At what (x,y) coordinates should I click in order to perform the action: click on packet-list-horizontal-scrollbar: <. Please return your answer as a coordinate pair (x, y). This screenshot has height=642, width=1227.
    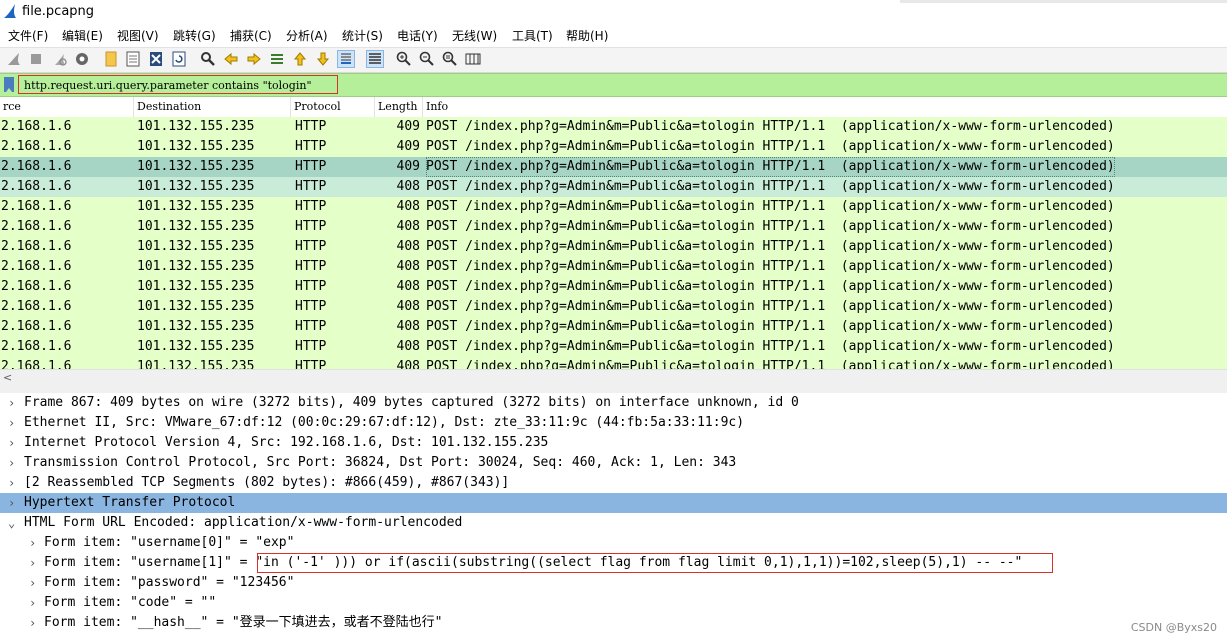
    Looking at the image, I should click on (613, 377).